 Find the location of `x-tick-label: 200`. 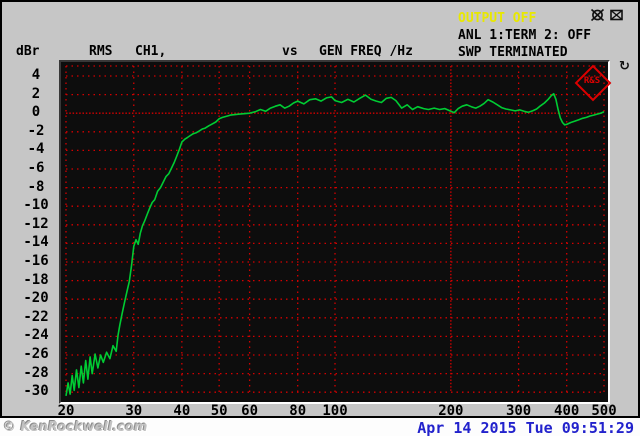

x-tick-label: 200 is located at coordinates (451, 411).